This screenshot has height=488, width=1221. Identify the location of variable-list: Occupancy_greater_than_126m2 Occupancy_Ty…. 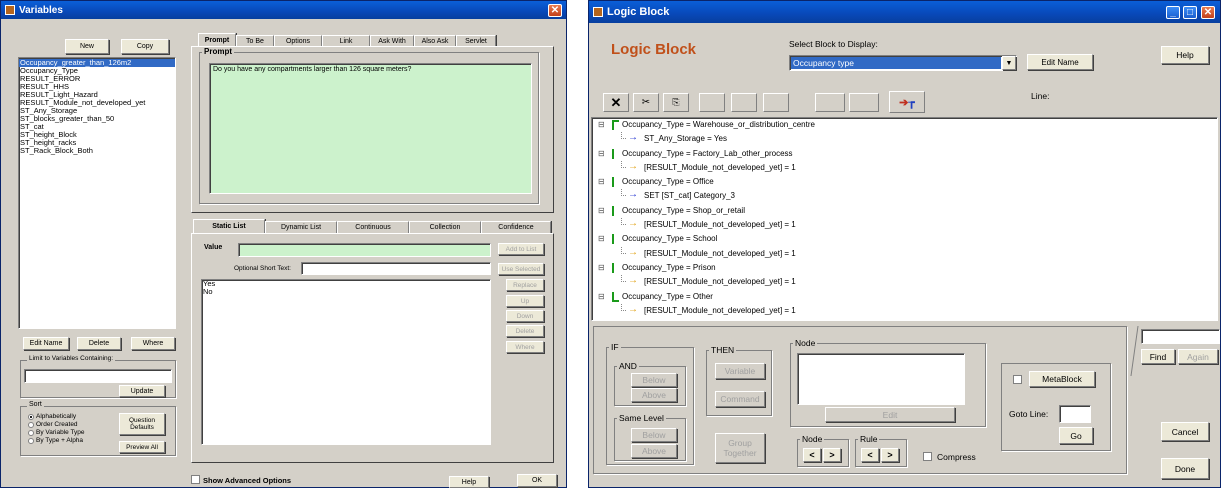
(97, 193).